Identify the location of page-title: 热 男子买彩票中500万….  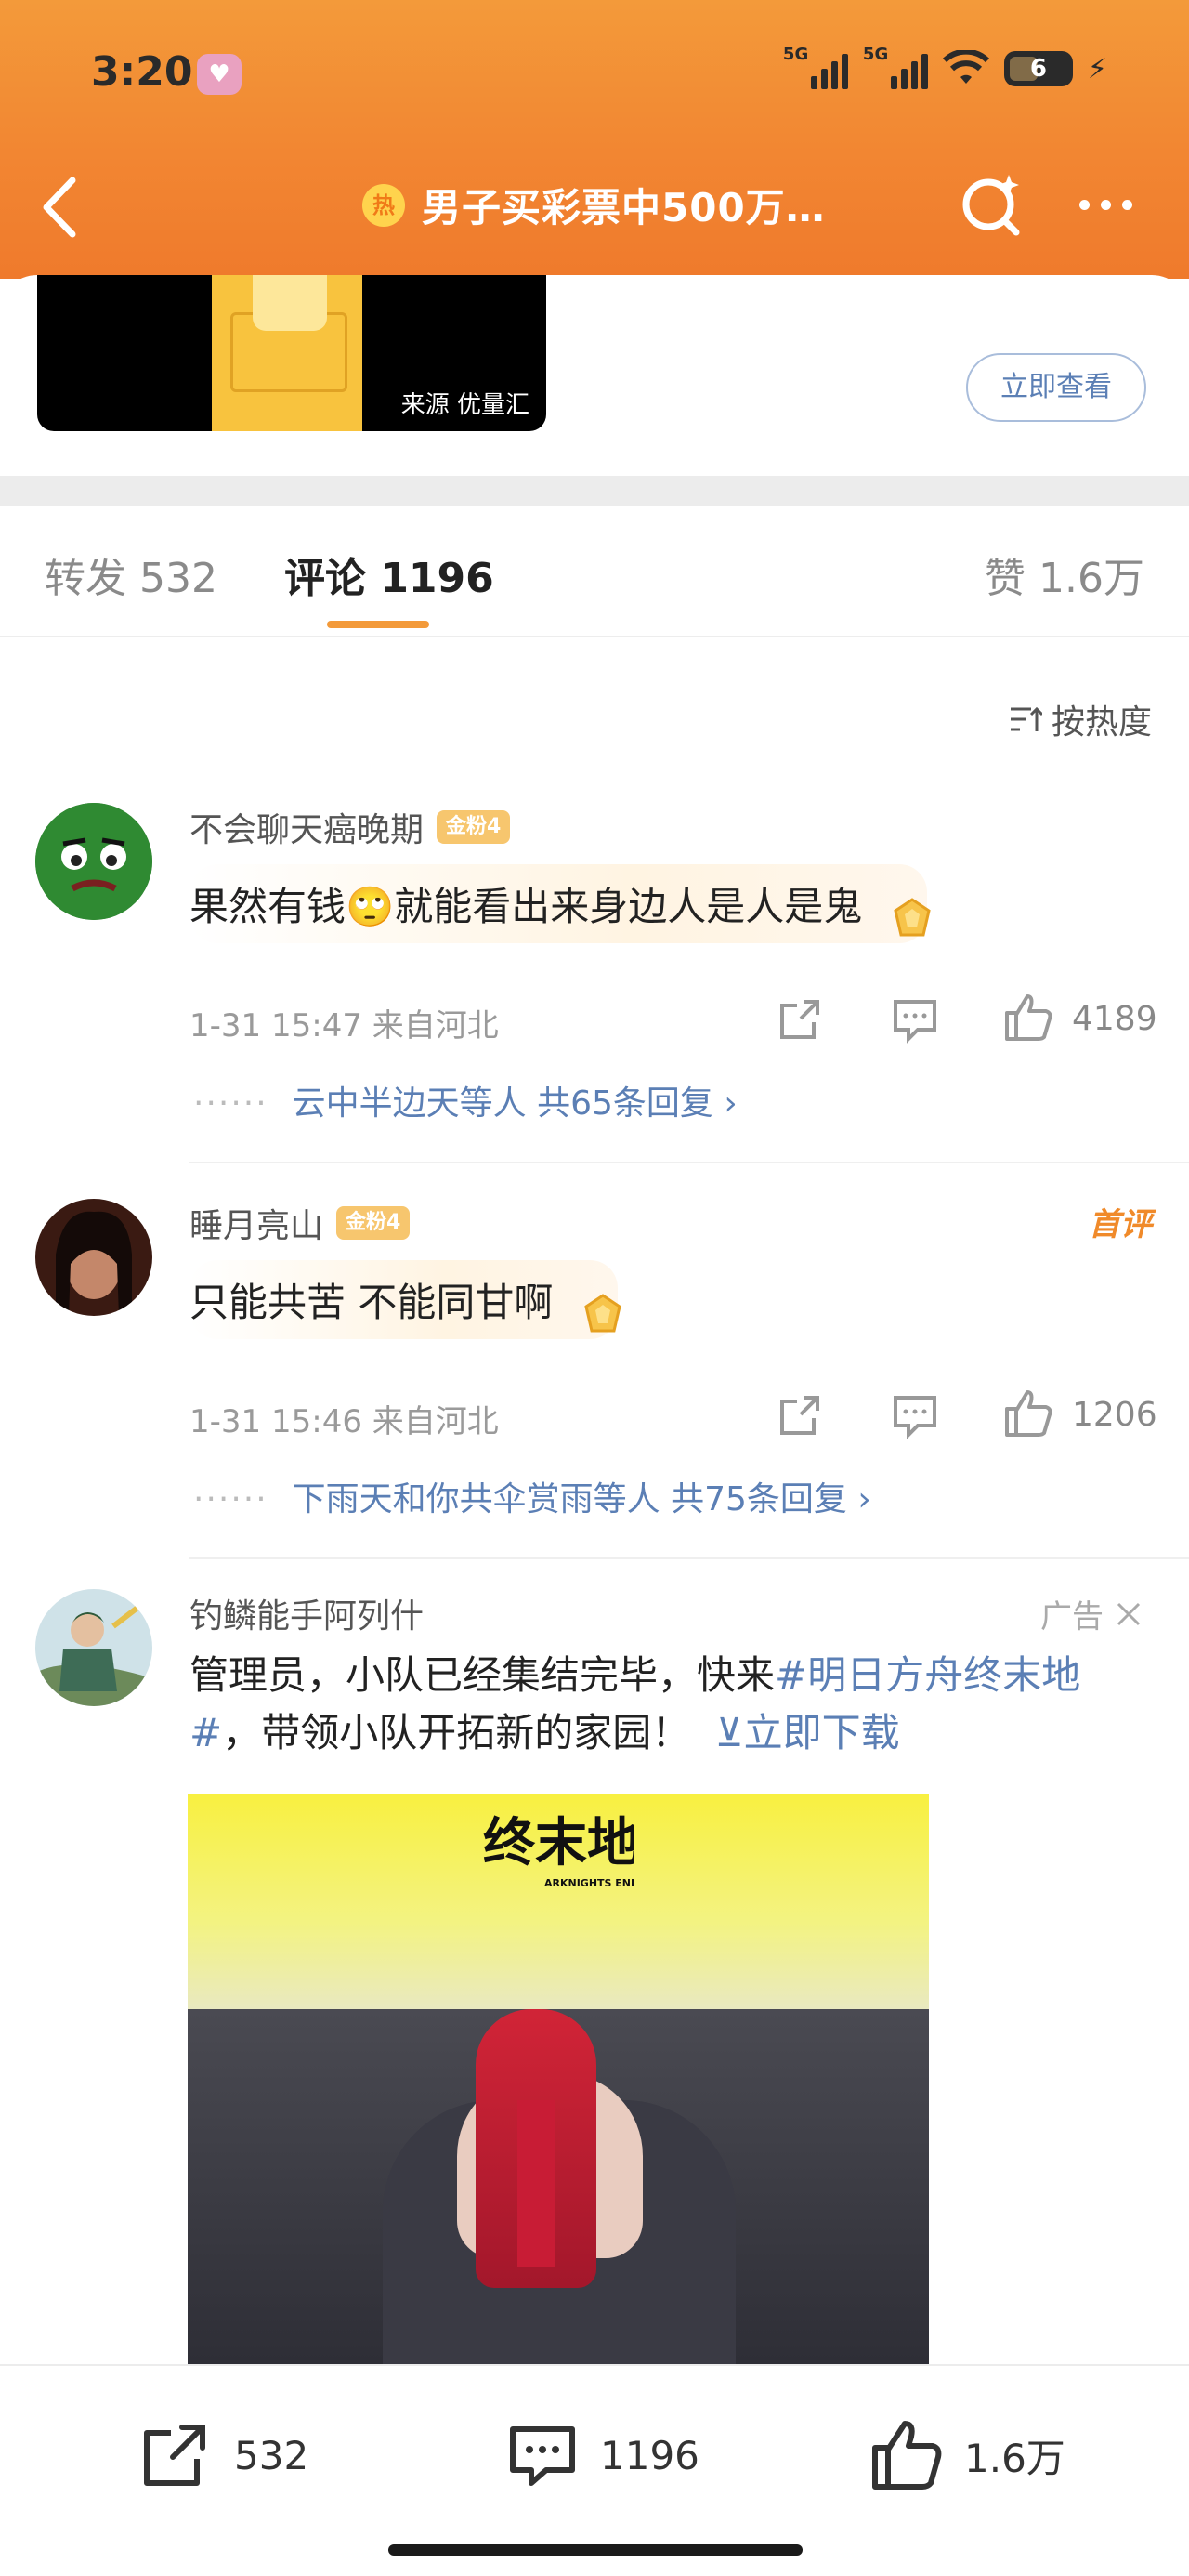
(594, 205).